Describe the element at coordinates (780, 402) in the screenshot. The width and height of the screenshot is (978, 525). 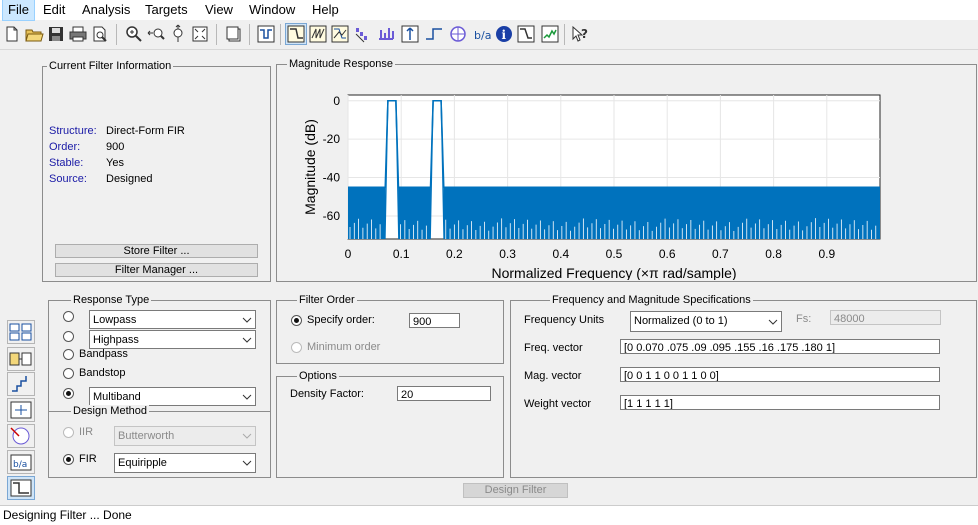
I see `weight-vector-input: [1 1 1 1 1]` at that location.